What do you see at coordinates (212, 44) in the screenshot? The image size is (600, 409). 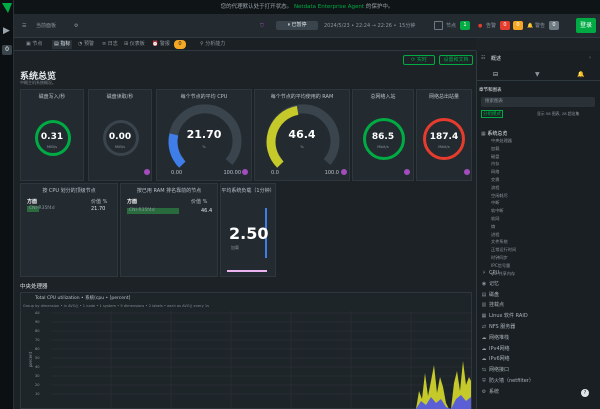 I see `tab-analysis: ⚲ 分析能力` at bounding box center [212, 44].